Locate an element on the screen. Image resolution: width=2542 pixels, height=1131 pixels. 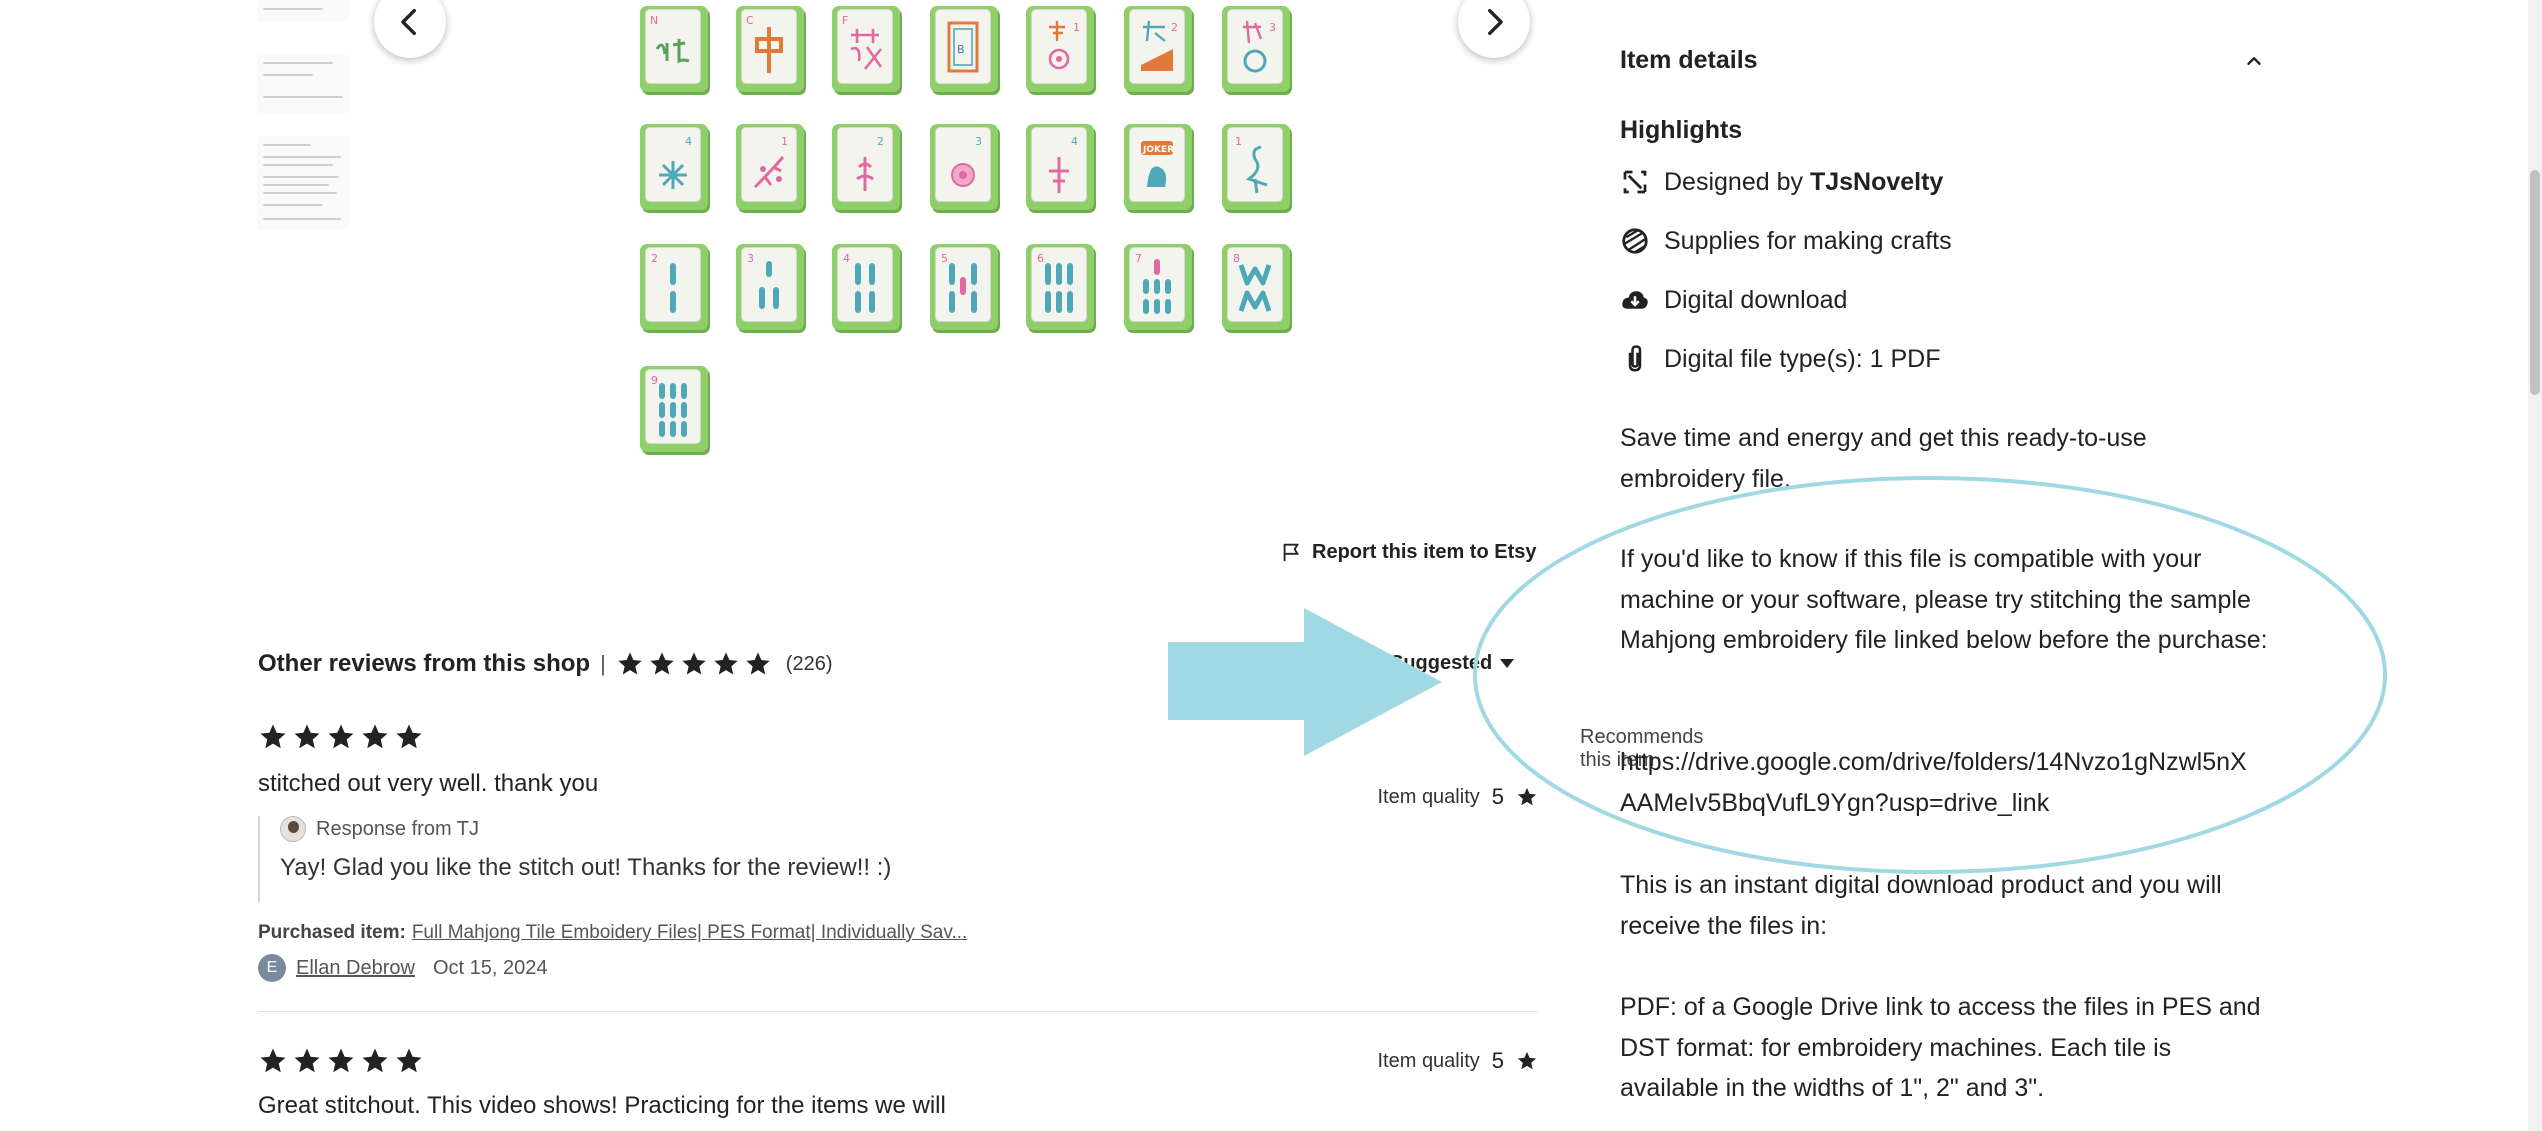
tile-mark: 9 is located at coordinates (654, 380).